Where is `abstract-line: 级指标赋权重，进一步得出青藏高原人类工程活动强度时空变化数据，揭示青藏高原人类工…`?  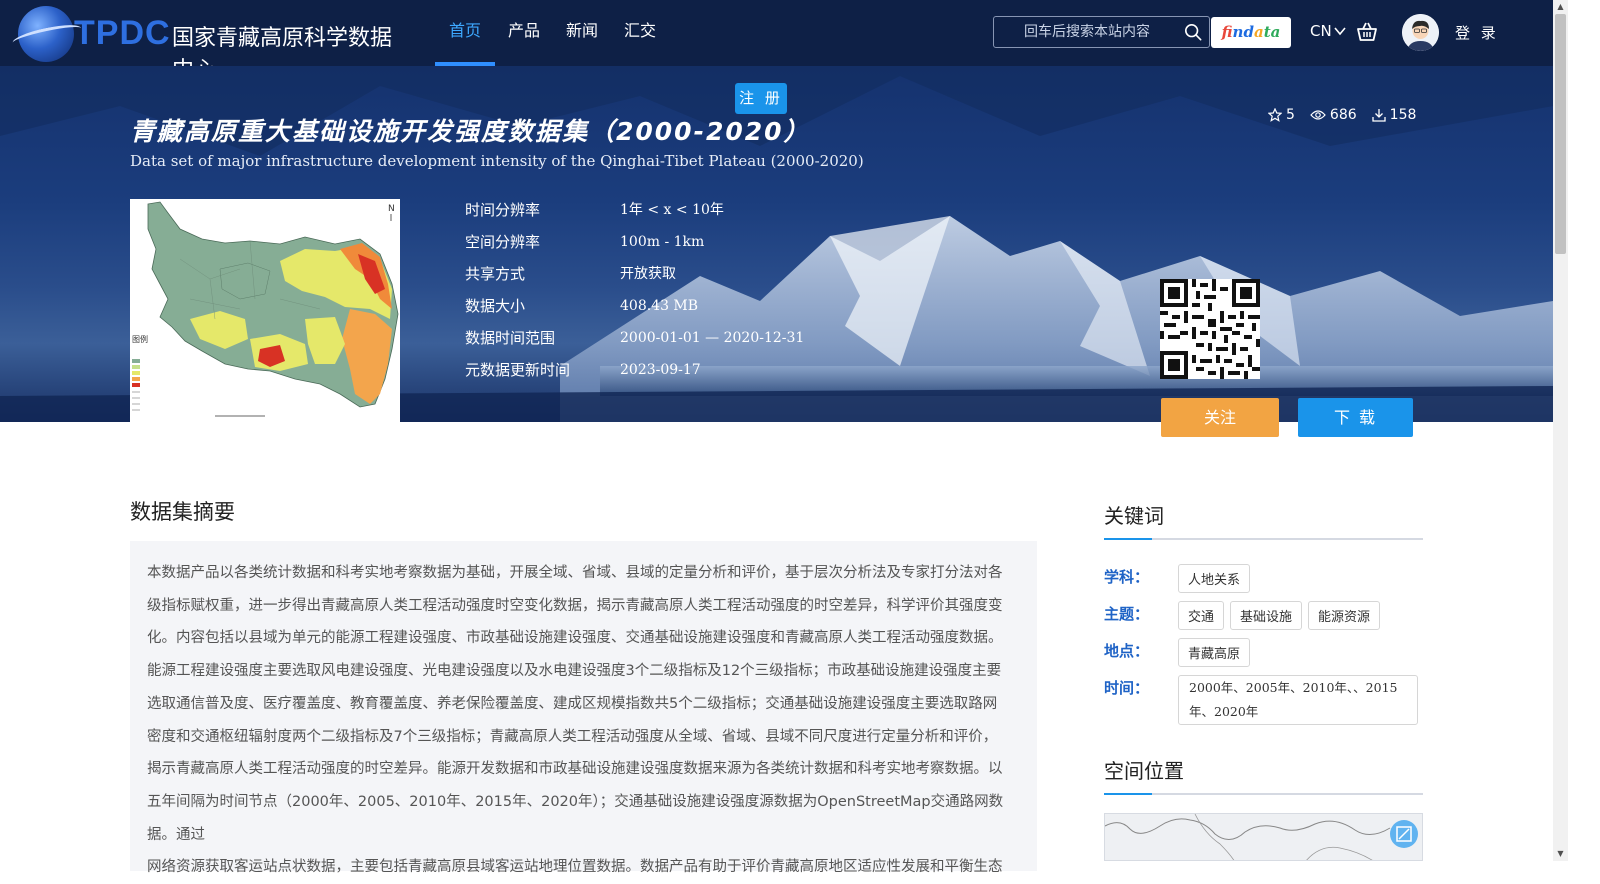 abstract-line: 级指标赋权重，进一步得出青藏高原人类工程活动强度时空变化数据，揭示青藏高原人类工… is located at coordinates (575, 605).